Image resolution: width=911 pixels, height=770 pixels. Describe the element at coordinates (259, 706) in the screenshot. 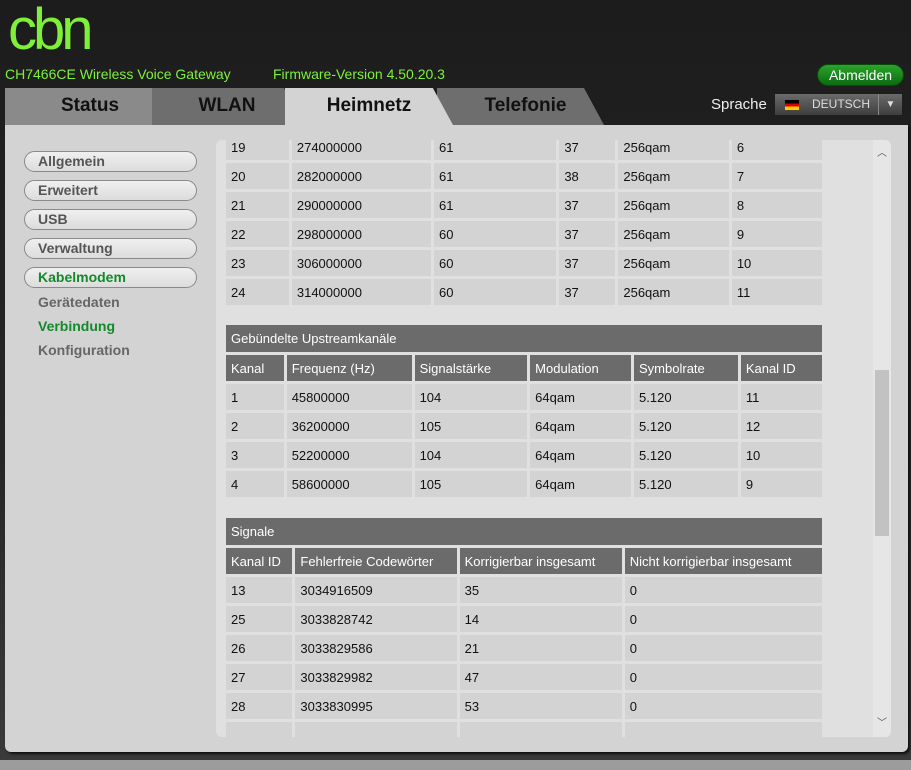

I see `table-cell: 28` at that location.